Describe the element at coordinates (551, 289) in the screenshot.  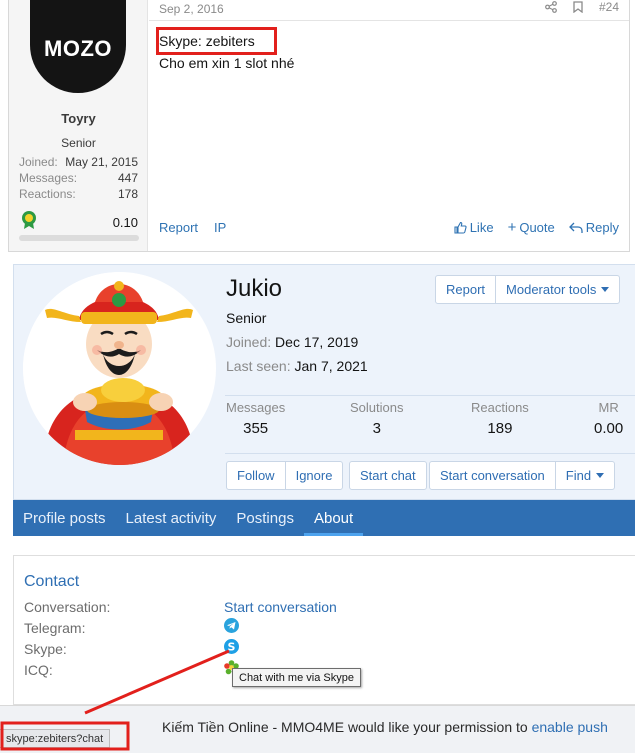
I see `moderator-tools-label: Moderator tools` at that location.